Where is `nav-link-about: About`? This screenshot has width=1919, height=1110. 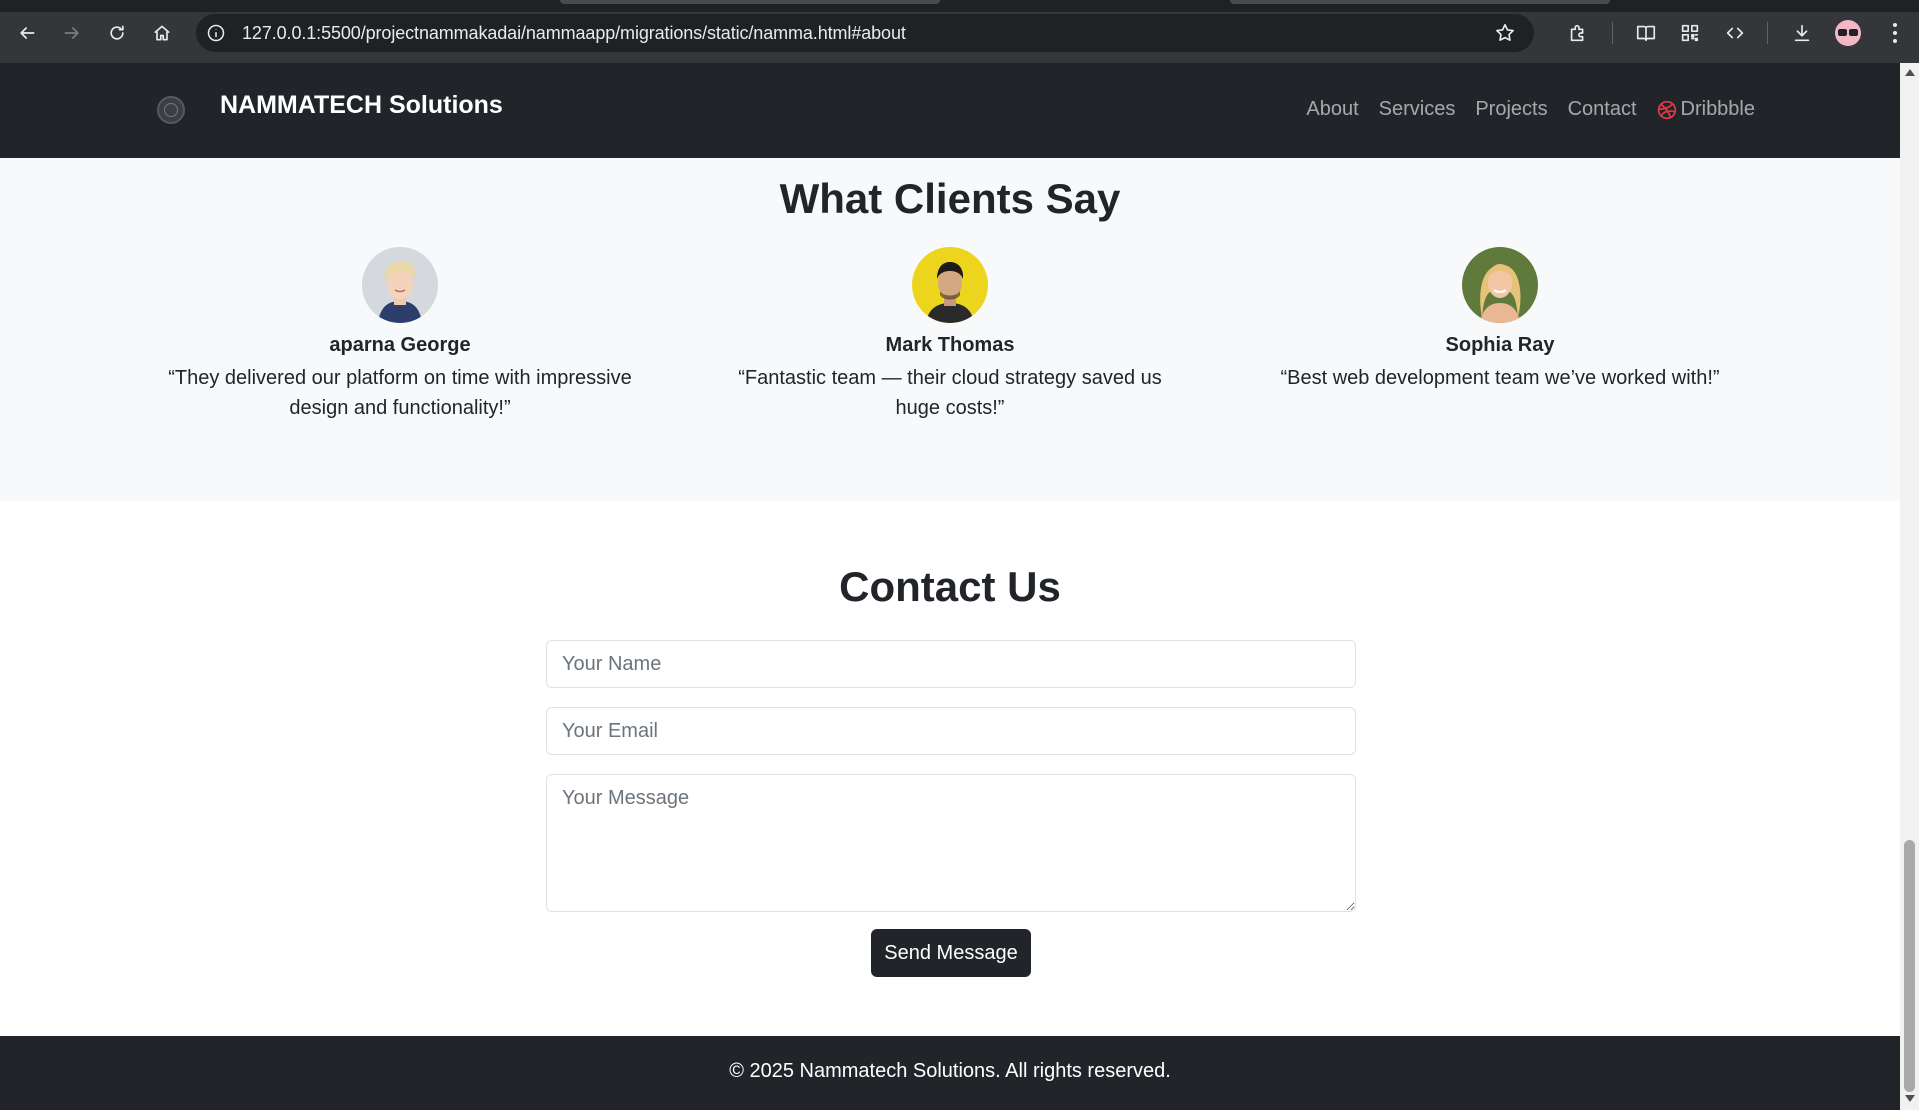 nav-link-about: About is located at coordinates (1332, 109).